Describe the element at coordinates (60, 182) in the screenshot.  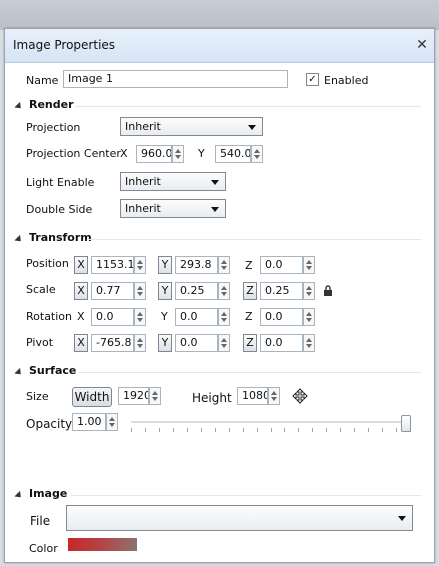
I see `light-enable-label: Light Enable` at that location.